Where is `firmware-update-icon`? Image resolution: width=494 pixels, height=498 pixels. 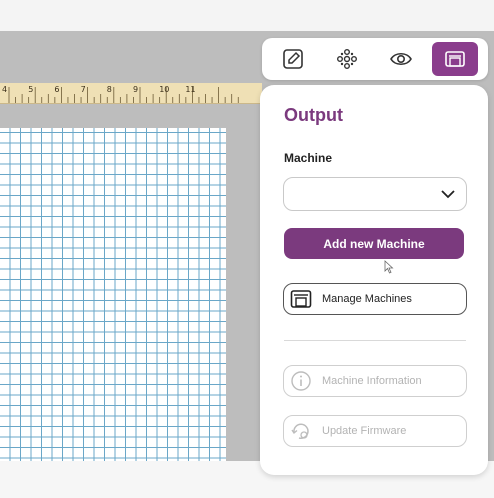
firmware-update-icon is located at coordinates (301, 431).